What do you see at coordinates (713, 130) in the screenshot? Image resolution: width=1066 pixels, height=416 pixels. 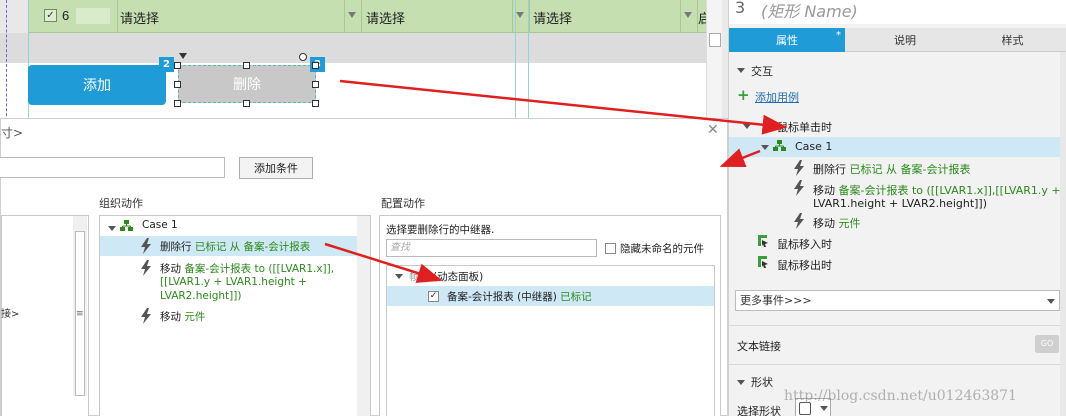 I see `close-icon: ✕` at bounding box center [713, 130].